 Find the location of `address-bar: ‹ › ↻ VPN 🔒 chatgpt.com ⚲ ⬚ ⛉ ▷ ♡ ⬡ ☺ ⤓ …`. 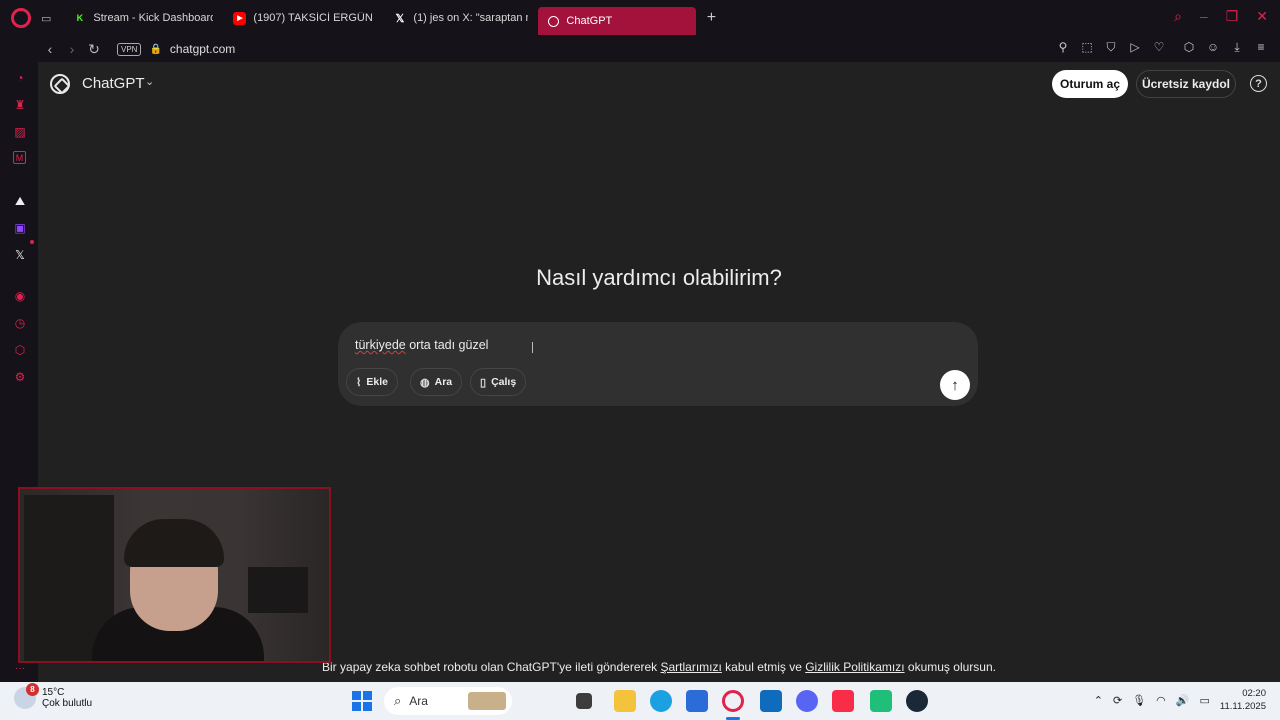

address-bar: ‹ › ↻ VPN 🔒 chatgpt.com ⚲ ⬚ ⛉ ▷ ♡ ⬡ ☺ ⤓ … is located at coordinates (640, 49).